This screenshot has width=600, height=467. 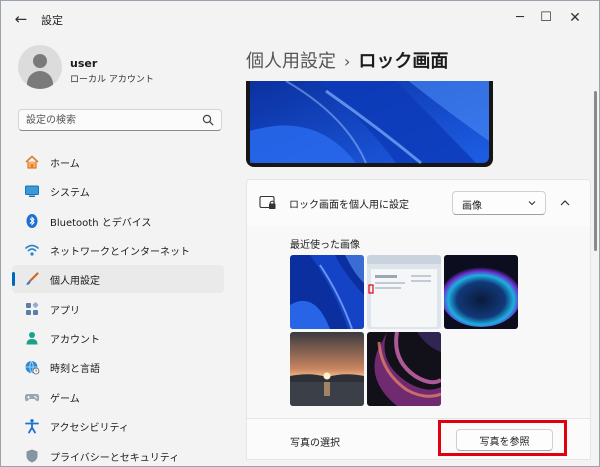 I want to click on monitor-icon, so click(x=32, y=191).